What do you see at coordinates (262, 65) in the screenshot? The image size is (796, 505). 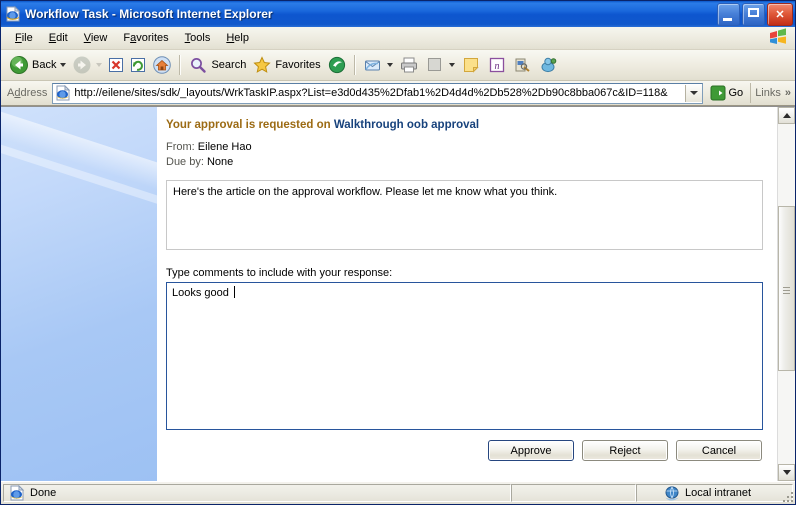 I see `star-icon` at bounding box center [262, 65].